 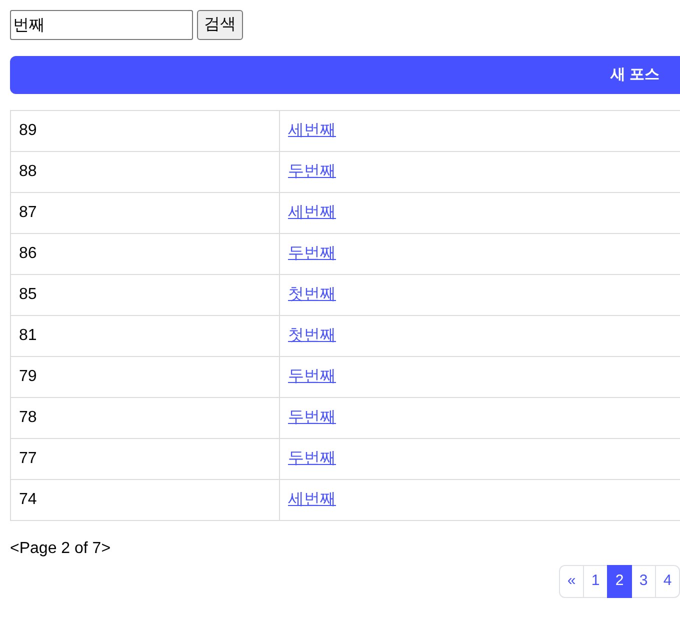 What do you see at coordinates (101, 25) in the screenshot?
I see `search-field: 번째` at bounding box center [101, 25].